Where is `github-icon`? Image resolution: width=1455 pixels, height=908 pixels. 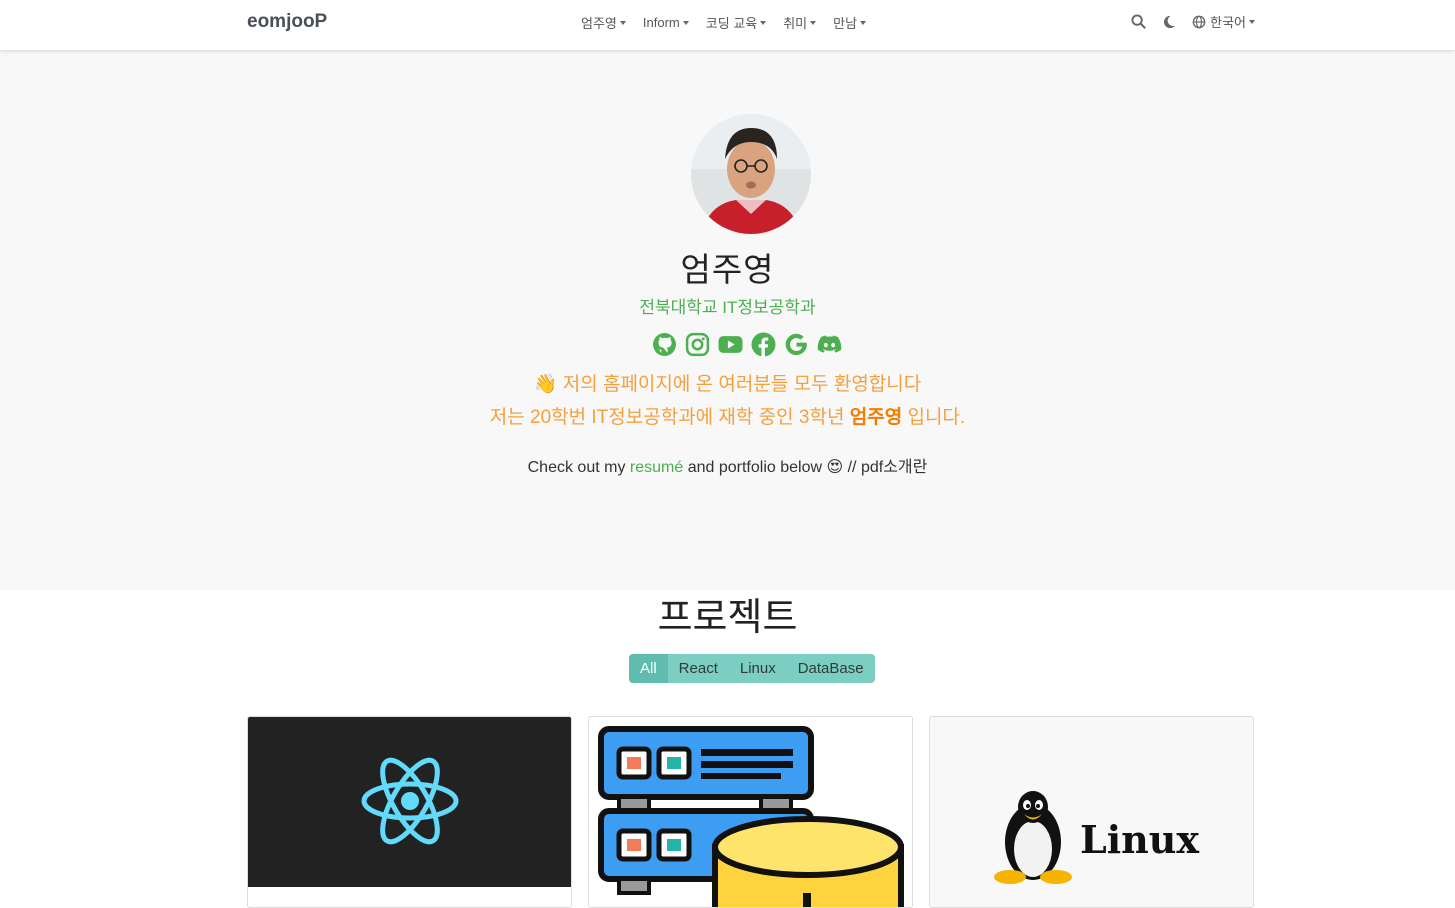
github-icon is located at coordinates (664, 344).